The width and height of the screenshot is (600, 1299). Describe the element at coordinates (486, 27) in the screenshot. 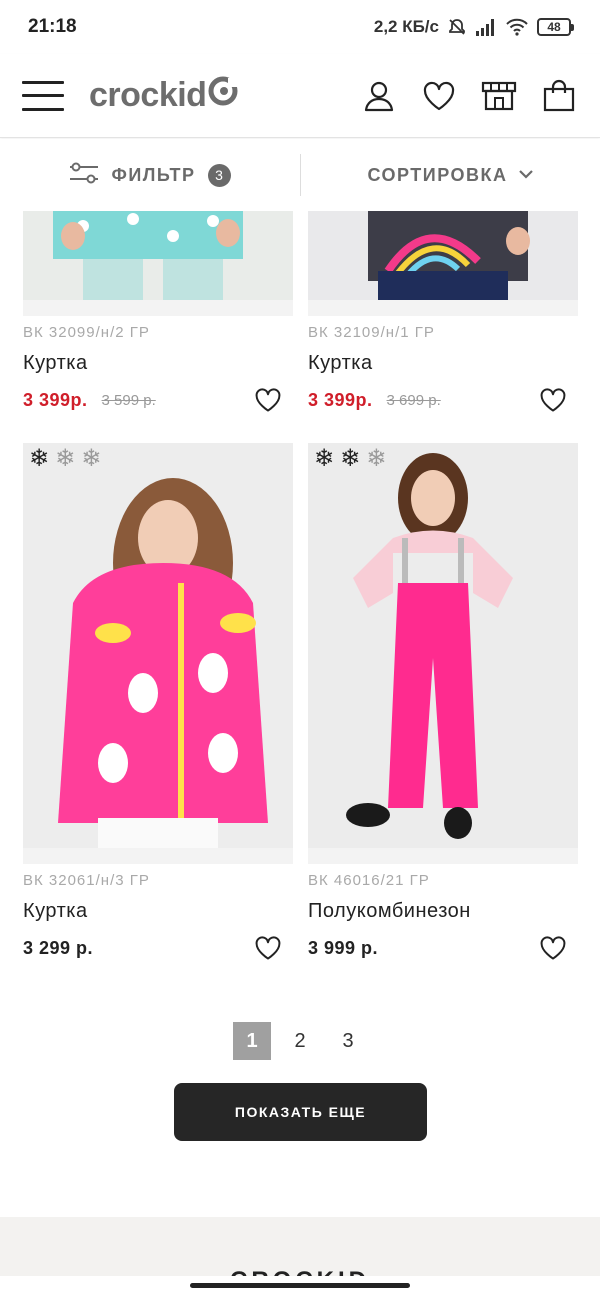

I see `signal-icon` at that location.